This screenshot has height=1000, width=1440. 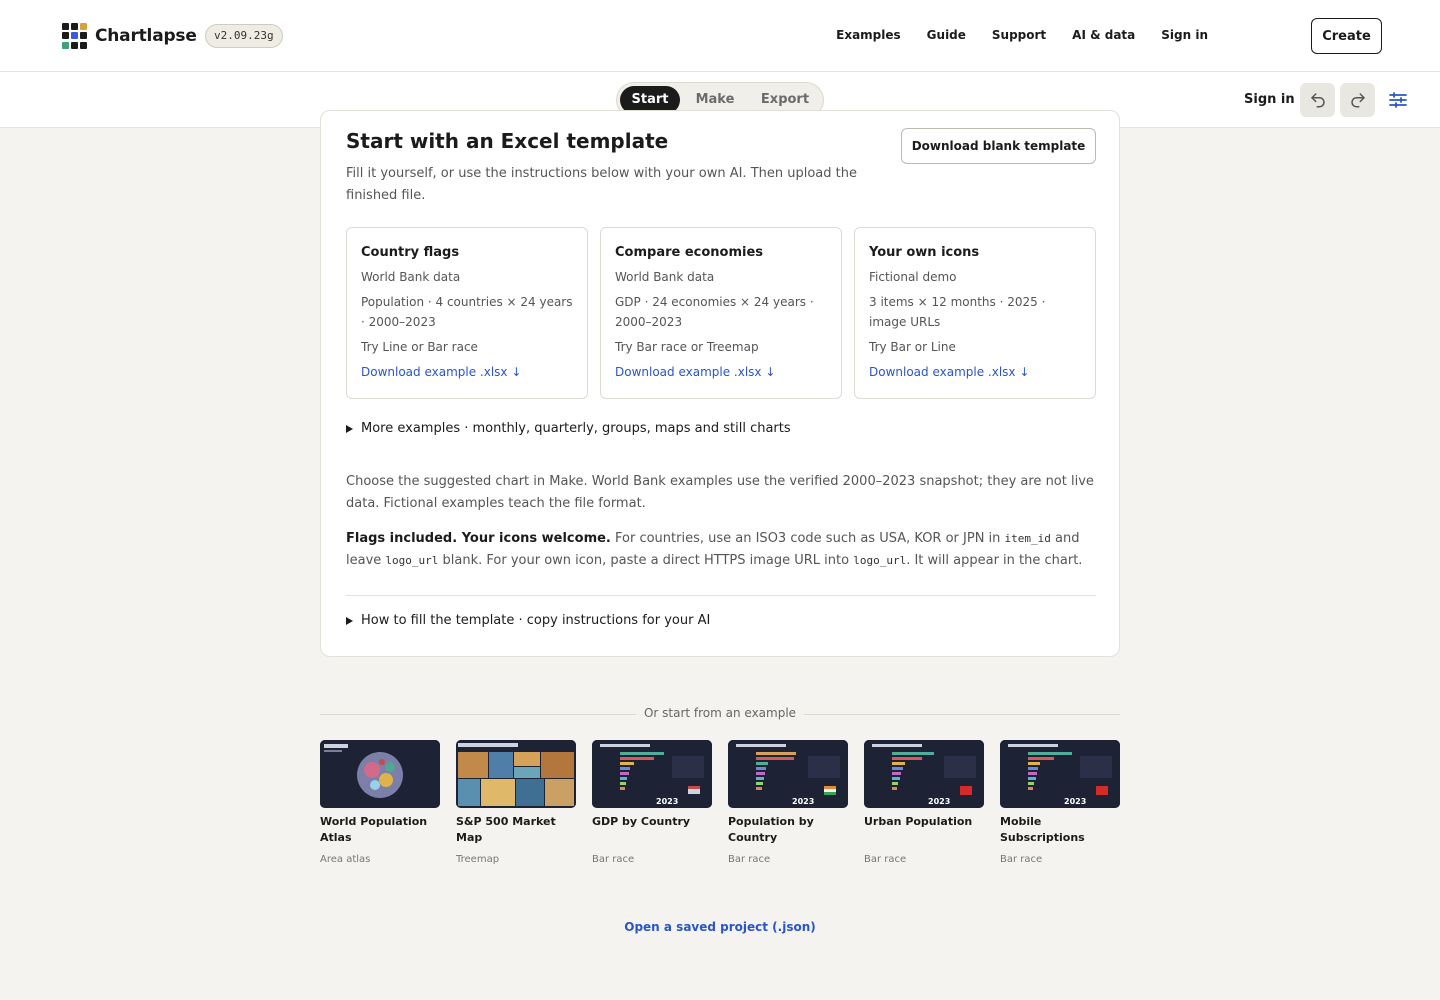 I want to click on example-population-by-country: 2023 Population by Country Bar race, so click(x=788, y=802).